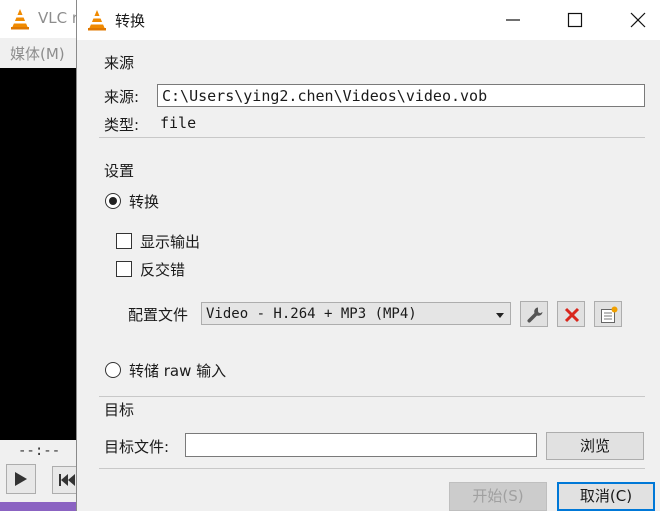 This screenshot has height=511, width=660. Describe the element at coordinates (119, 63) in the screenshot. I see `source-section-title: 来源` at that location.